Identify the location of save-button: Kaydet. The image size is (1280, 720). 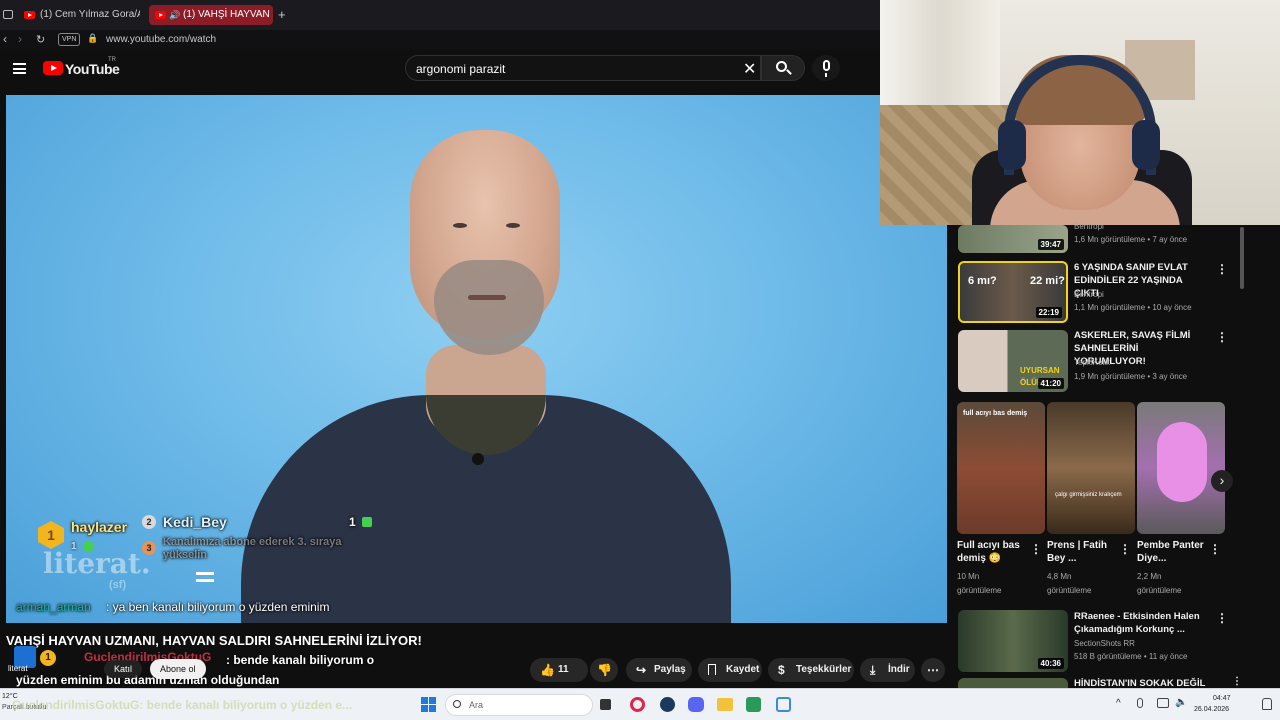
(730, 670).